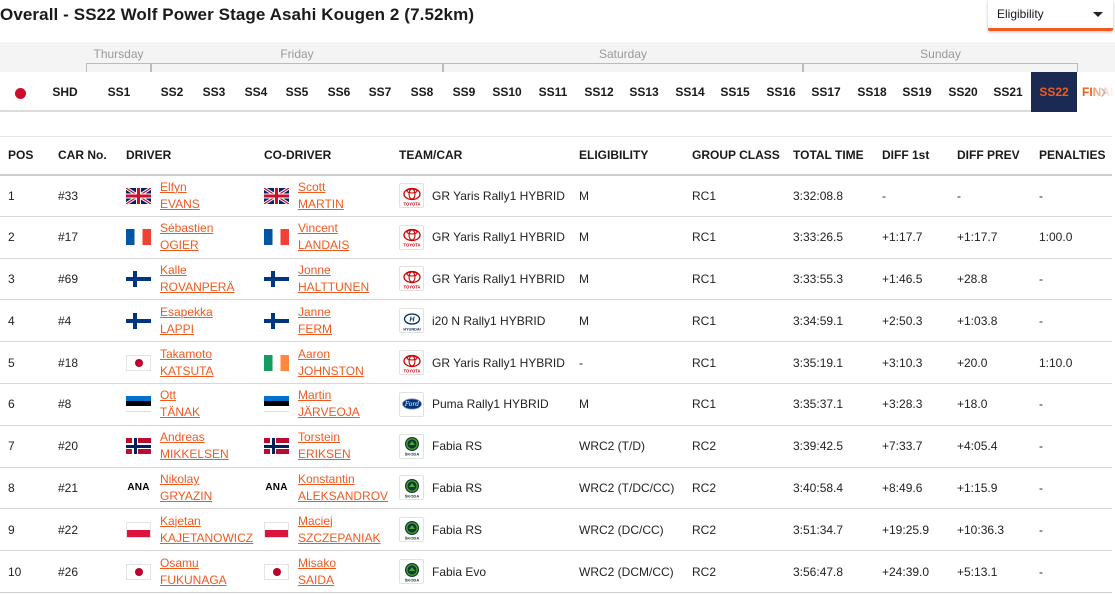  I want to click on diff-prev-cell: +10:36.3, so click(990, 530).